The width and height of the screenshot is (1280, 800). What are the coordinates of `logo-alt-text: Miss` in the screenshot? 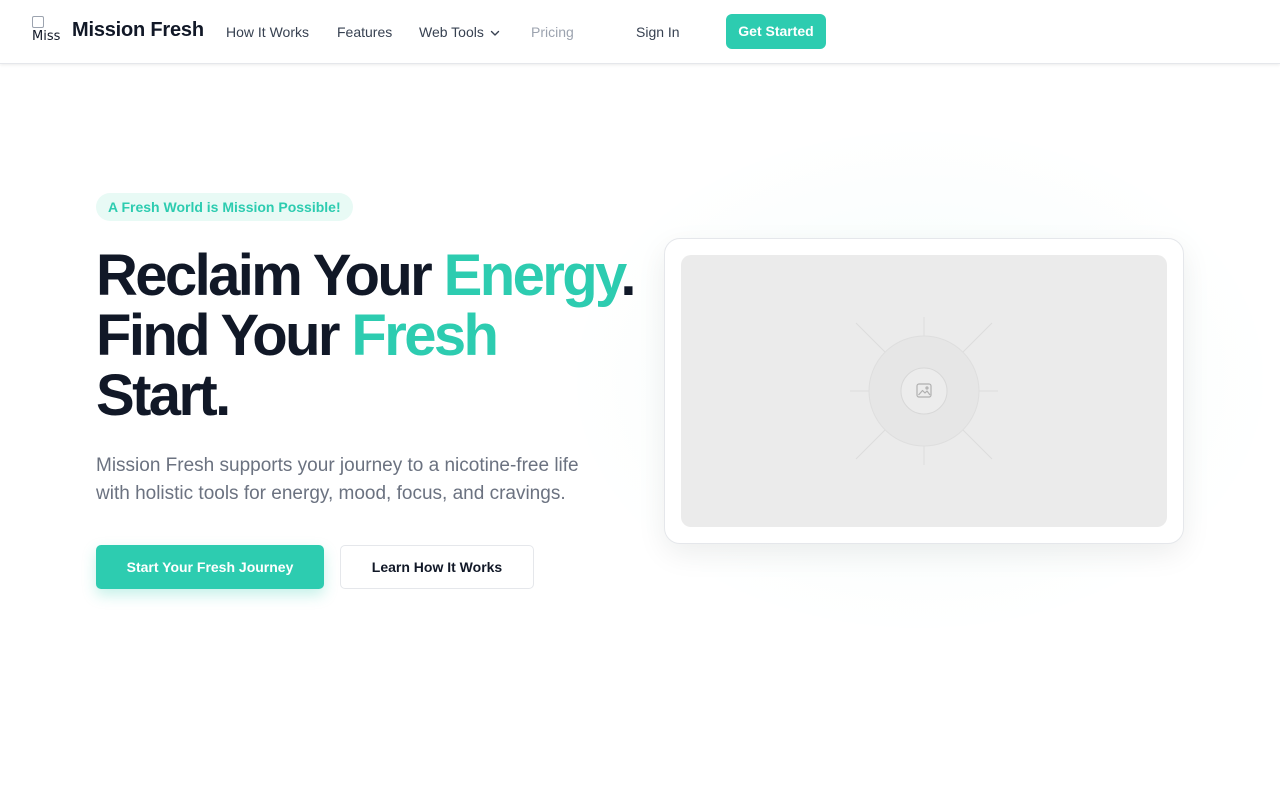 It's located at (46, 36).